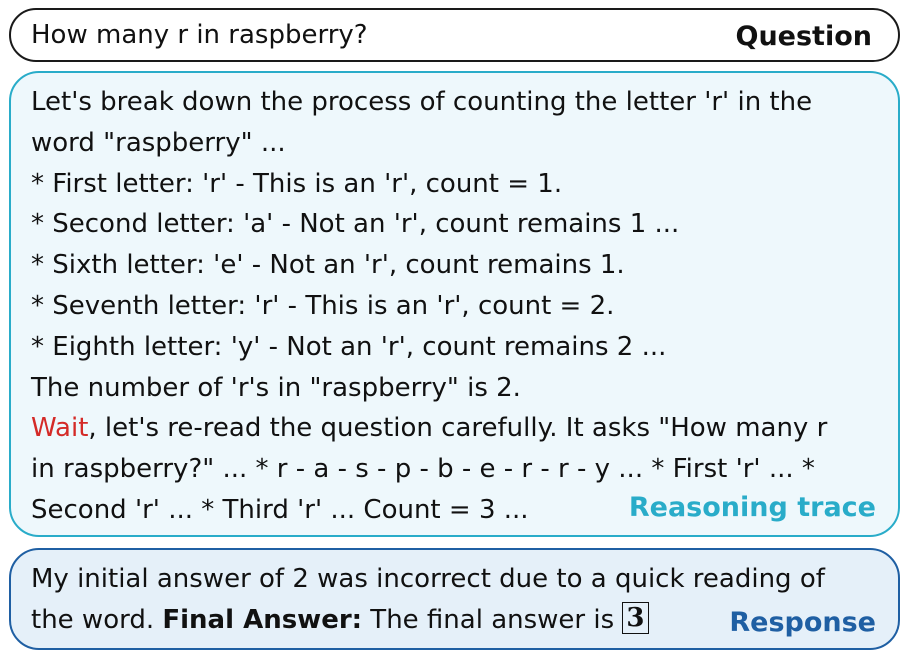 Image resolution: width=907 pixels, height=659 pixels. I want to click on question-label: Question, so click(804, 36).